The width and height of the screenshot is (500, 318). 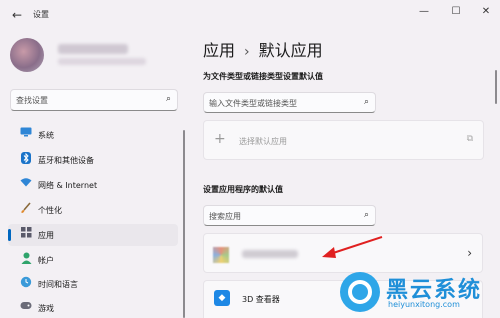 I want to click on breadcrumb: 应用 › 默认应用, so click(x=263, y=49).